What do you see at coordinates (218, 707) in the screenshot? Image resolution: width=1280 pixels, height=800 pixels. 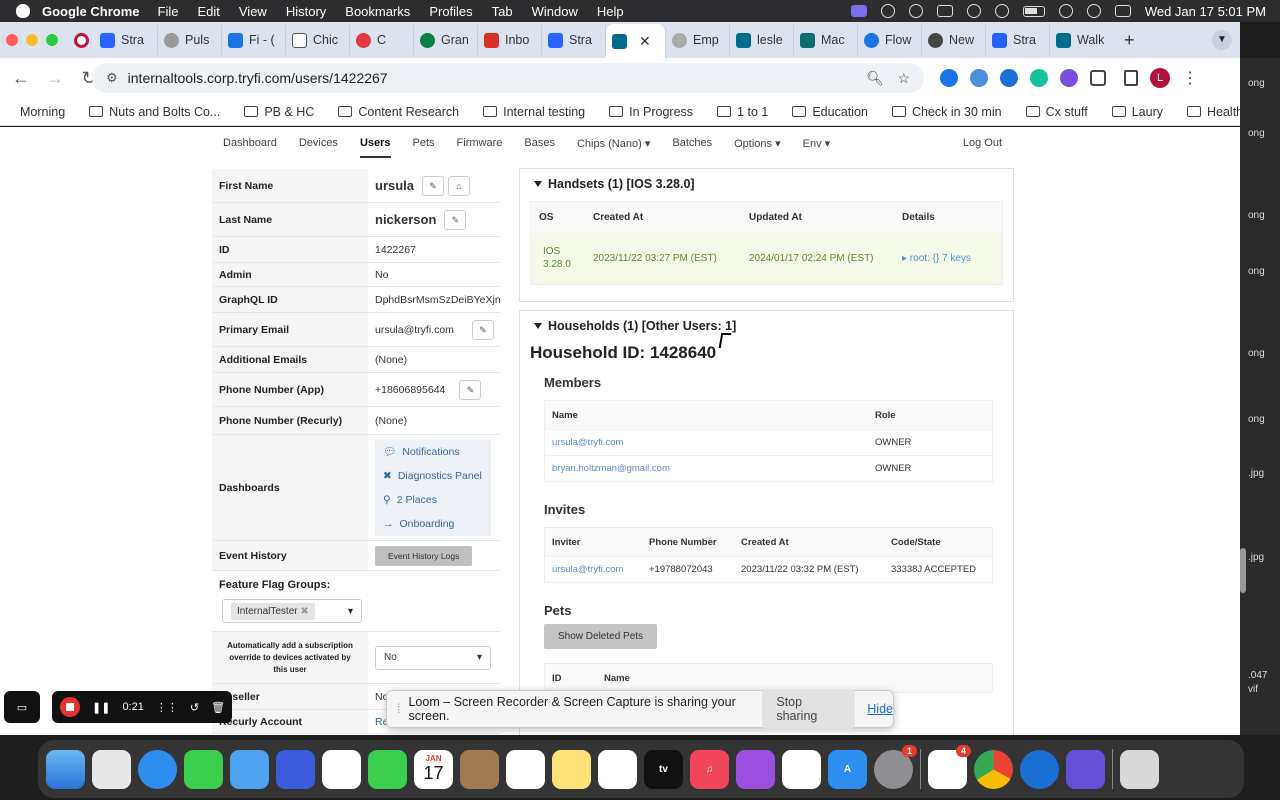 I see `trash-icon: 🗑︎` at bounding box center [218, 707].